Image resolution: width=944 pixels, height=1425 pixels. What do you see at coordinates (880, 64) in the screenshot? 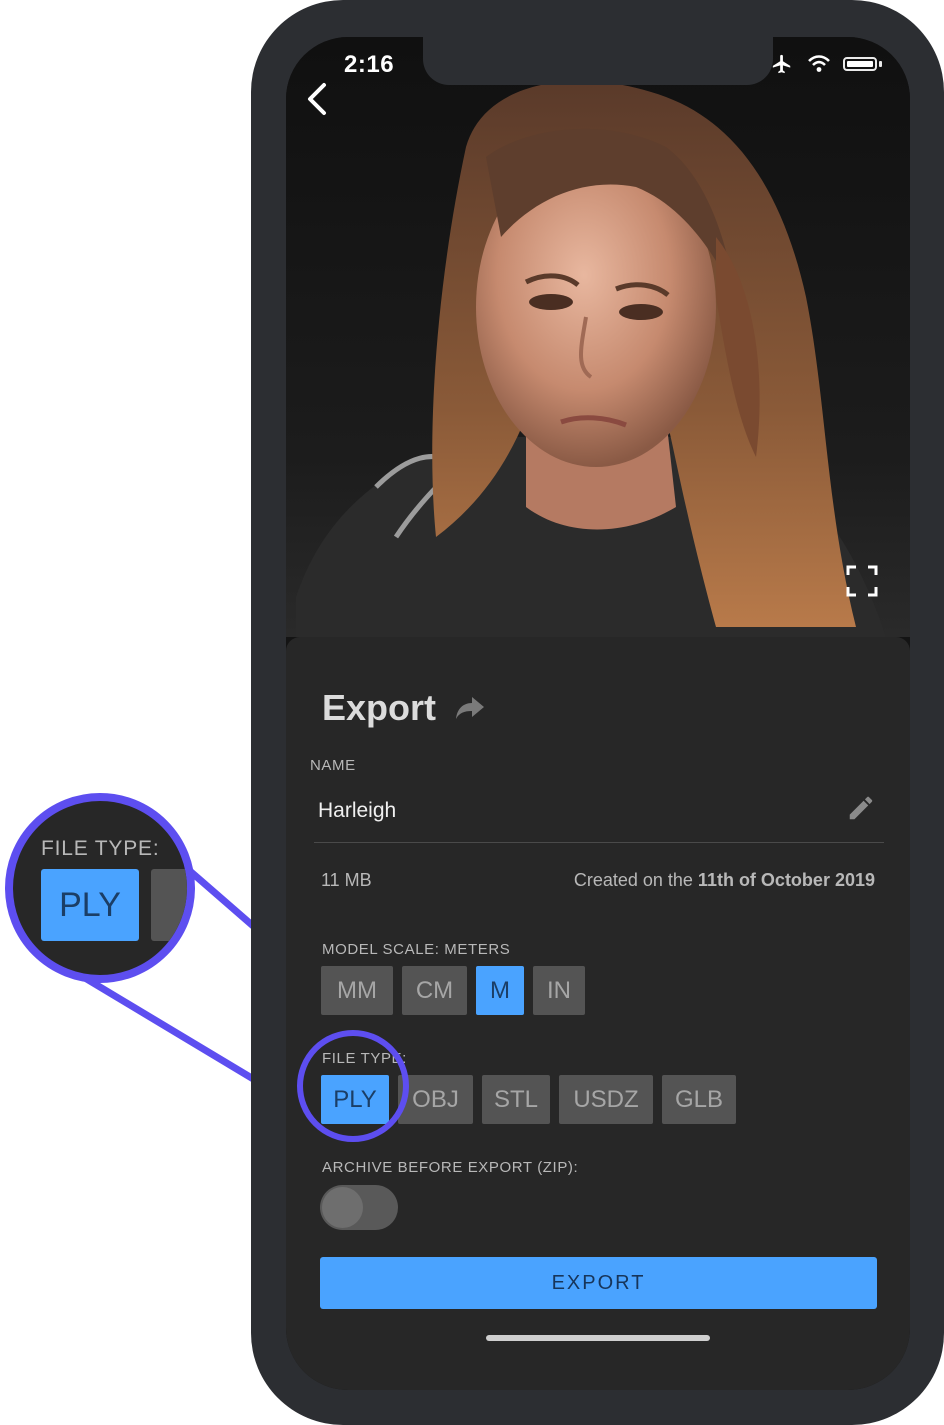
I see `battery-tip` at bounding box center [880, 64].